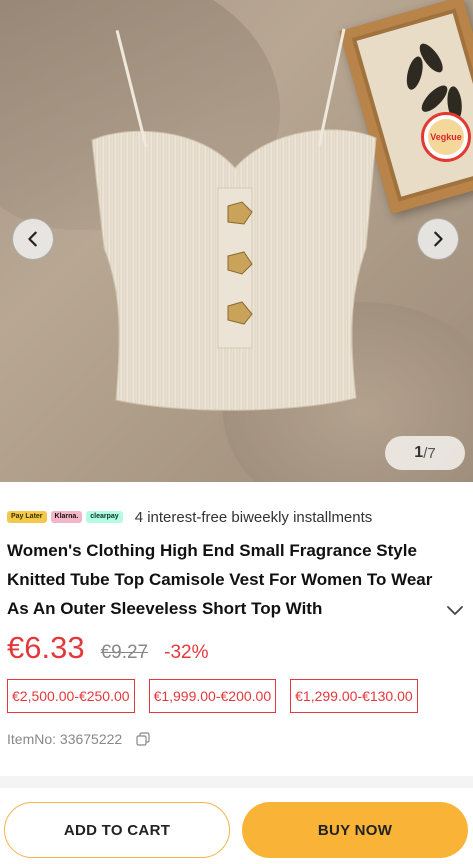 This screenshot has width=473, height=864. I want to click on coupon-tag: €2,500.00-€250.00, so click(71, 696).